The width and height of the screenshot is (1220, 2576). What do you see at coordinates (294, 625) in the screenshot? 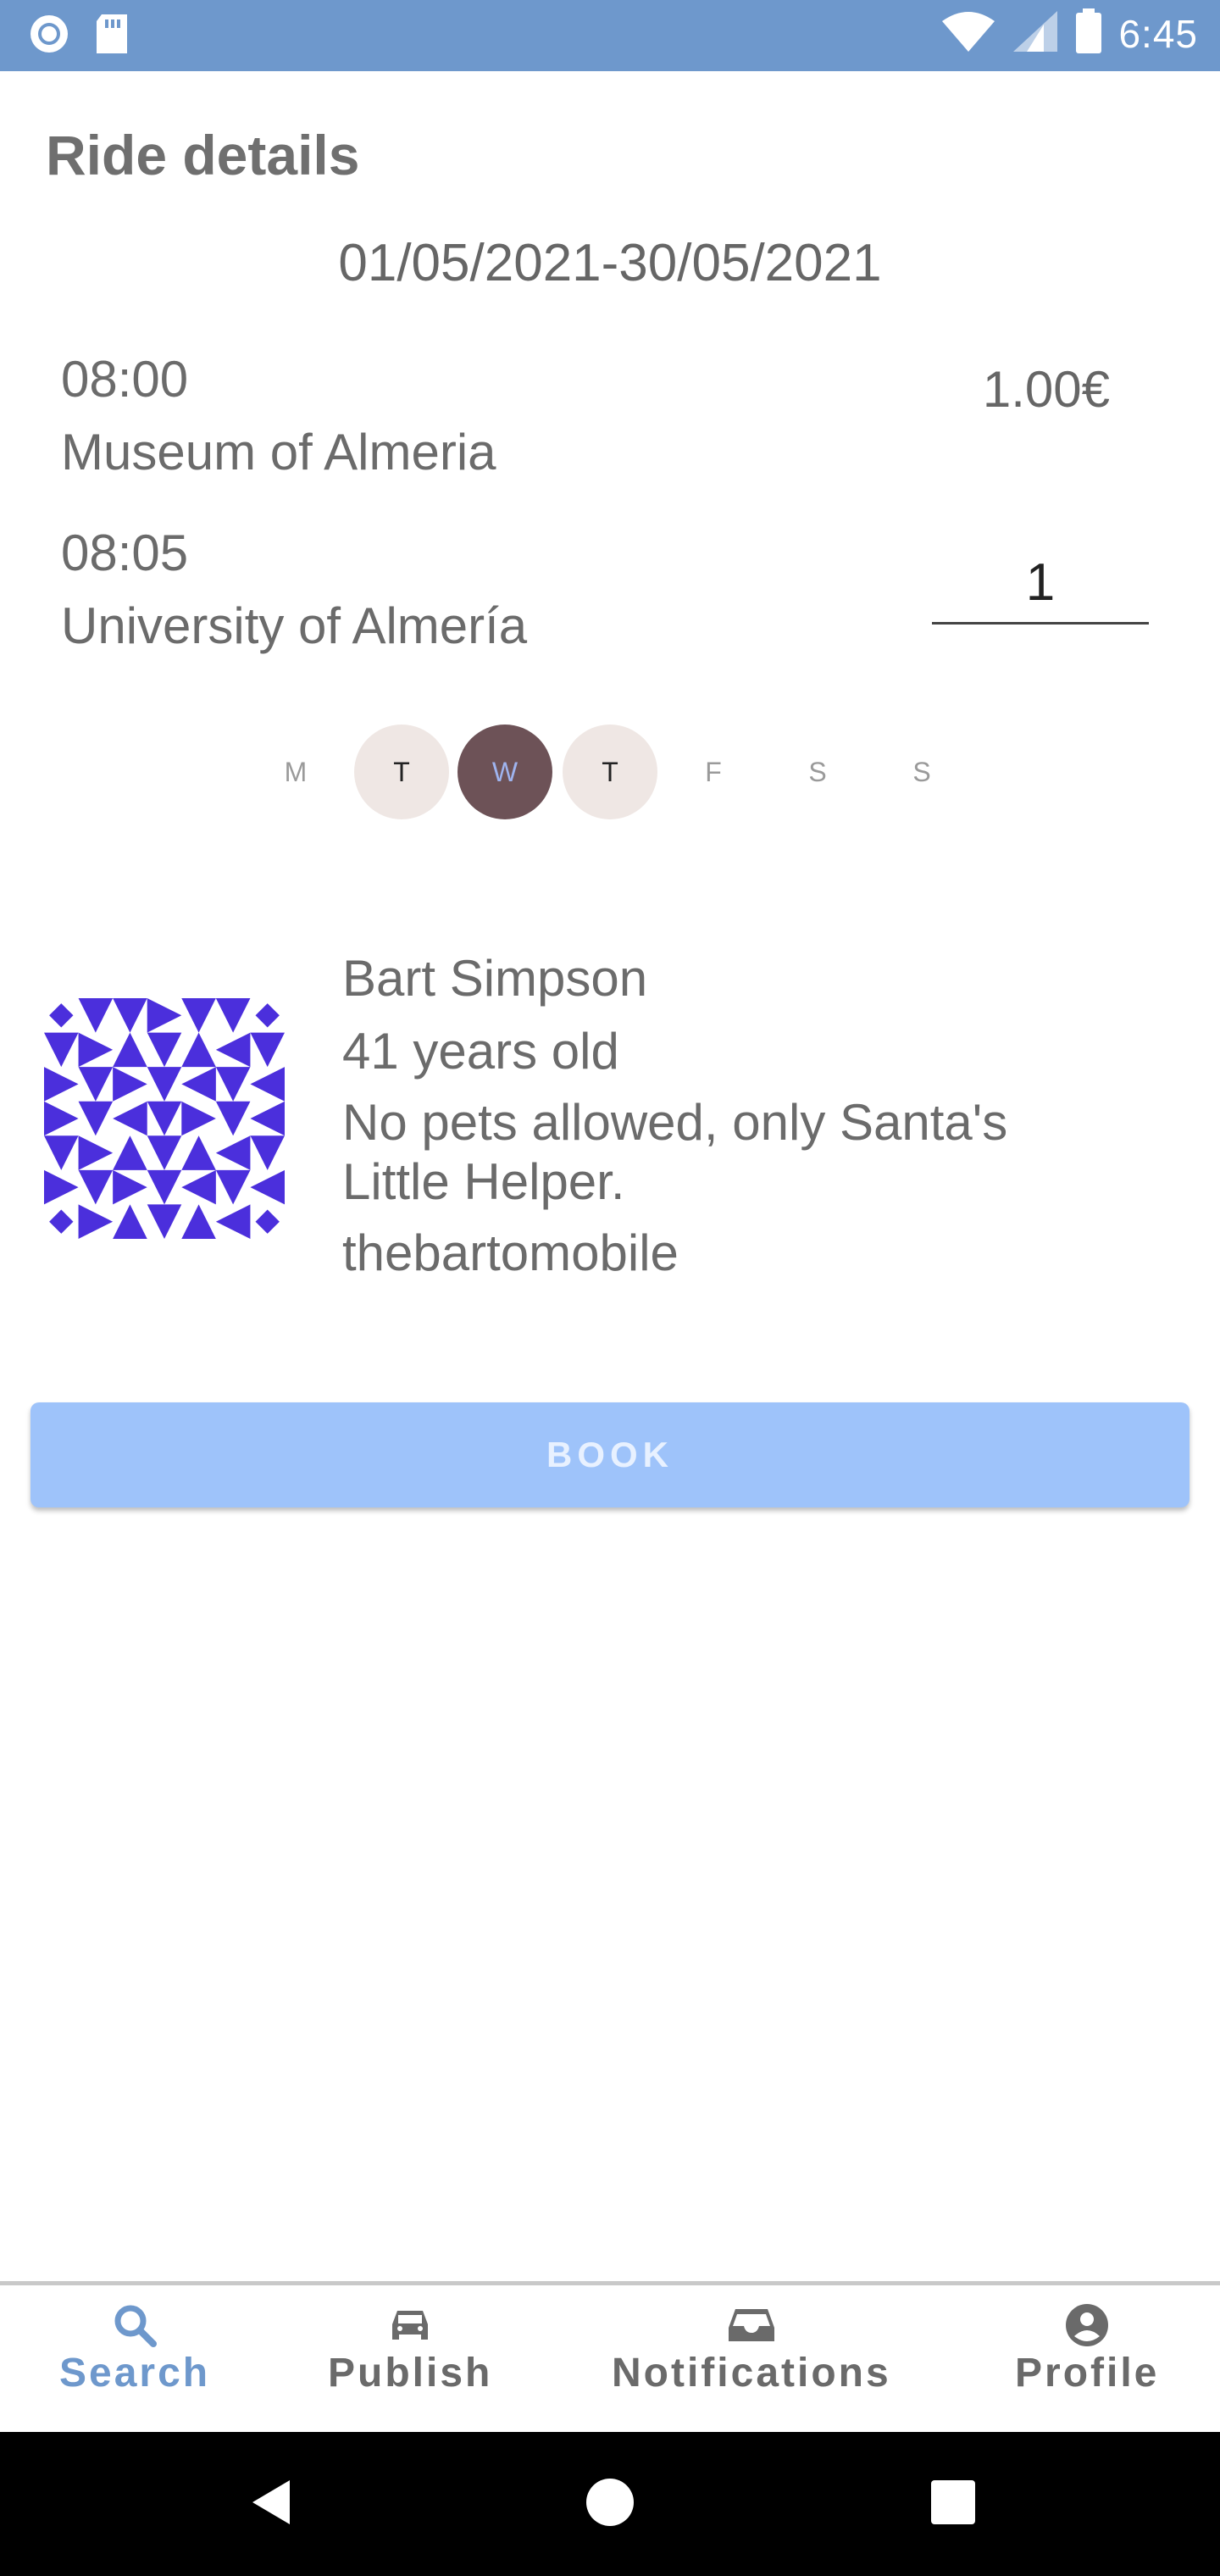
I see `arrival-place: University of Almería` at bounding box center [294, 625].